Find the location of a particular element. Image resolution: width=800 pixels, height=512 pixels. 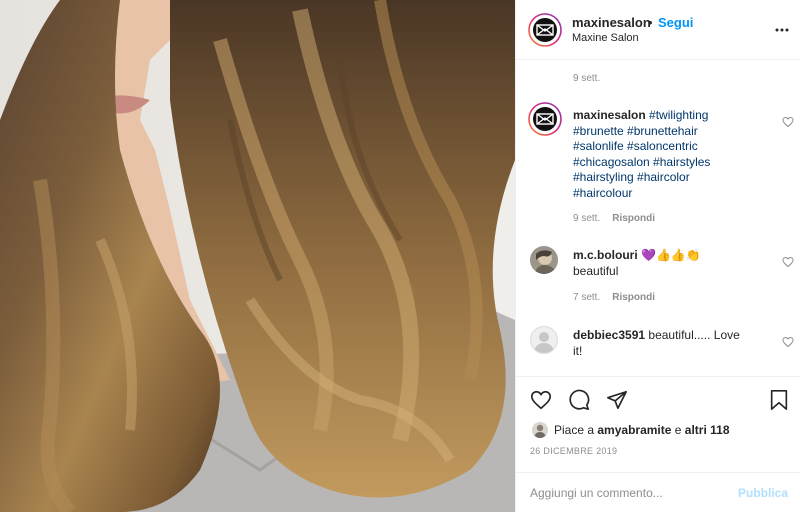

add-comment-bar: Pubblica is located at coordinates (658, 492).